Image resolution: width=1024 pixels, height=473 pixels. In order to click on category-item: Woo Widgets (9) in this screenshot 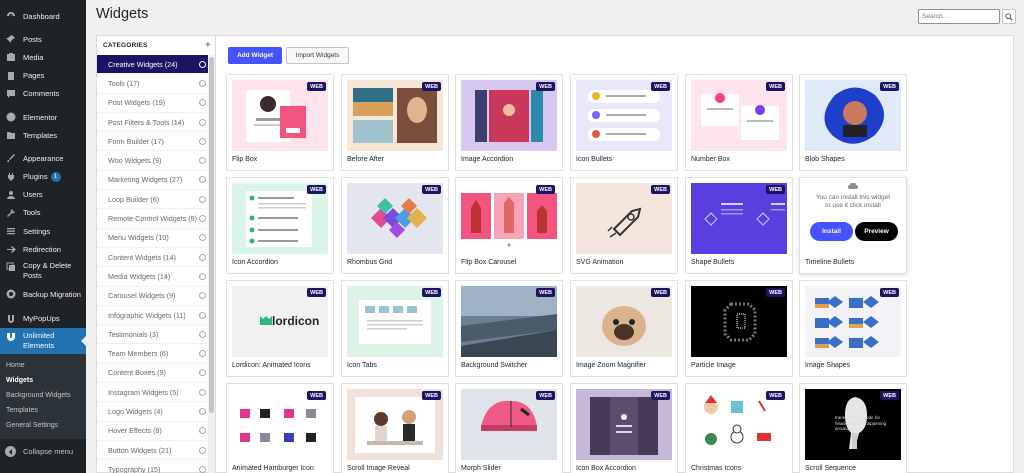, I will do `click(152, 161)`.